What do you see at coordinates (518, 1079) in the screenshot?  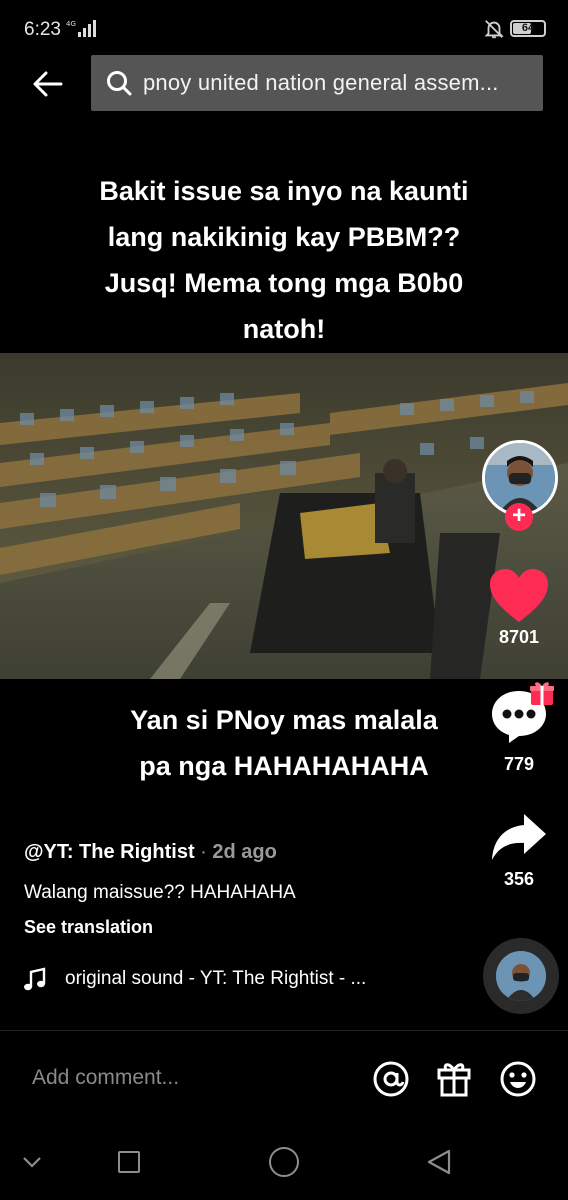 I see `smiley-icon` at bounding box center [518, 1079].